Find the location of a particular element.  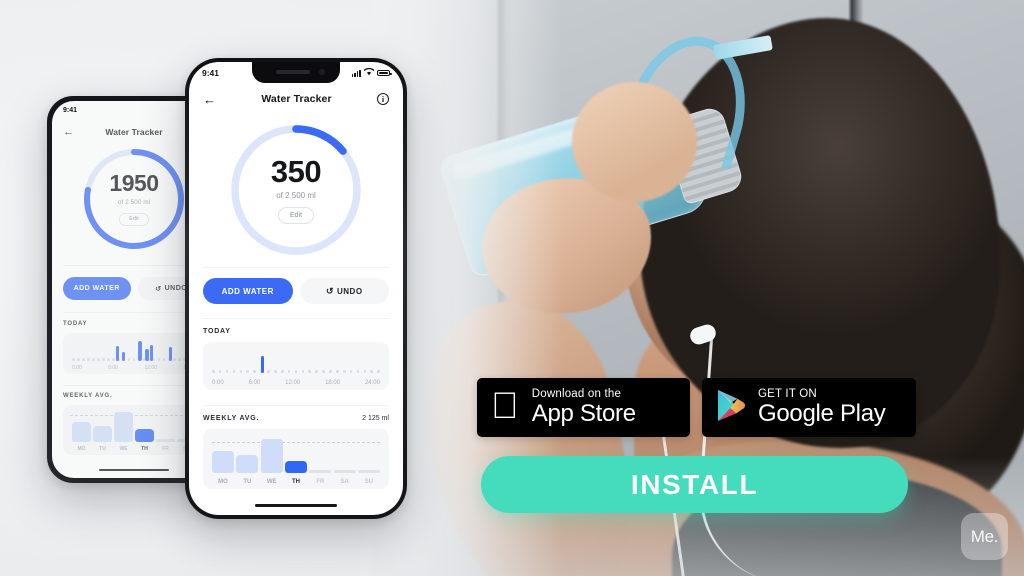

front-weekly-card: MO TU WE TH FR SA SU is located at coordinates (296, 459).